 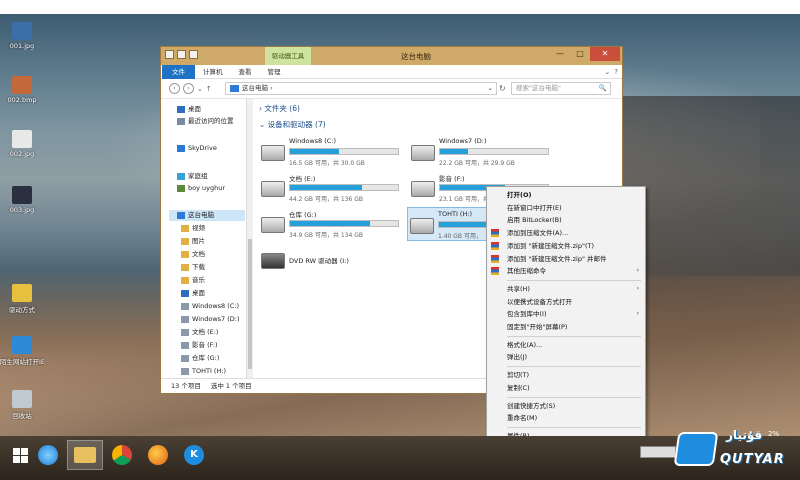 I want to click on breadcrumb: 这台电脑 ›, so click(x=257, y=88).